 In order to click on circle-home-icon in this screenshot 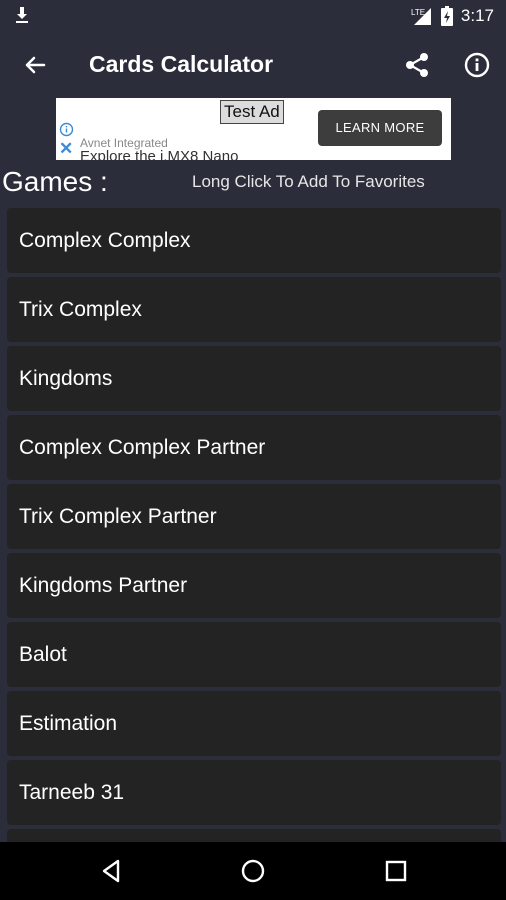, I will do `click(253, 871)`.